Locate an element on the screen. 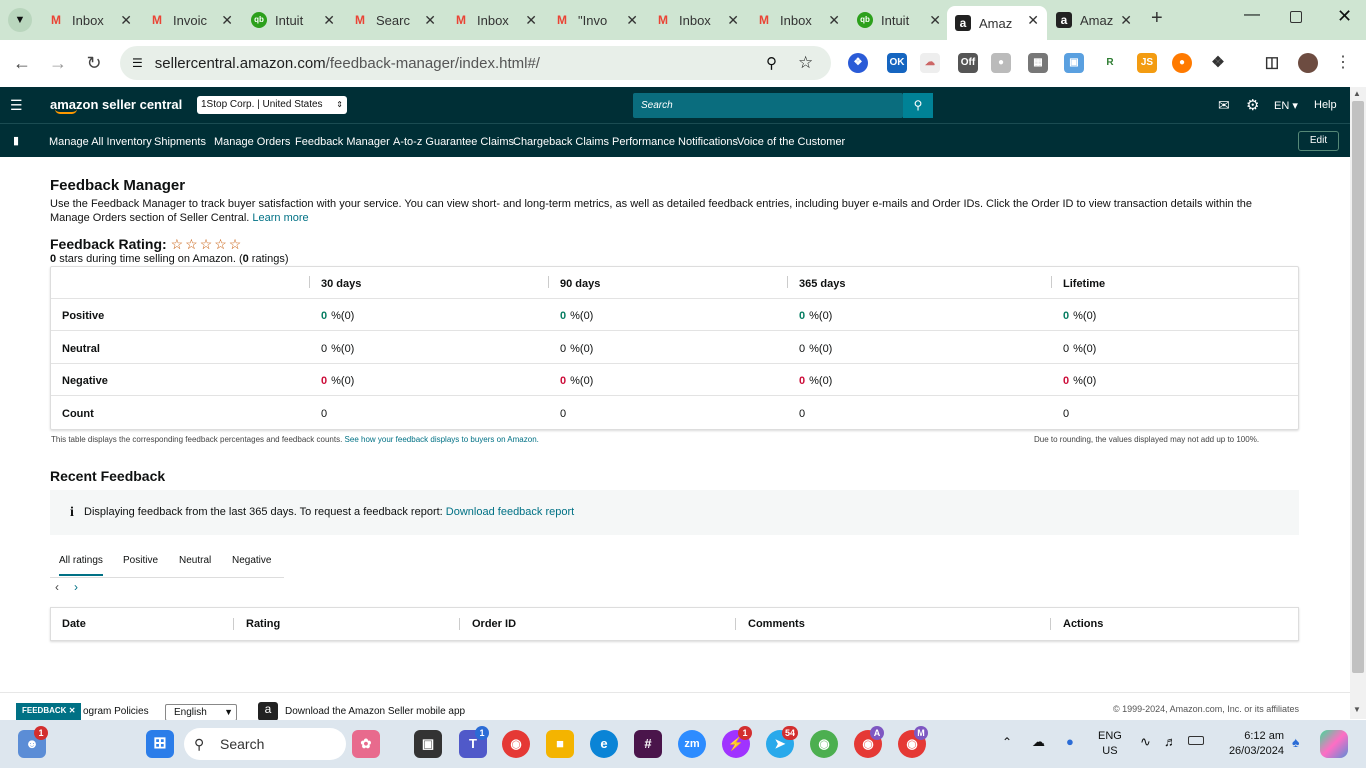 Image resolution: width=1366 pixels, height=768 pixels. volume-icon: ♬ is located at coordinates (1170, 741).